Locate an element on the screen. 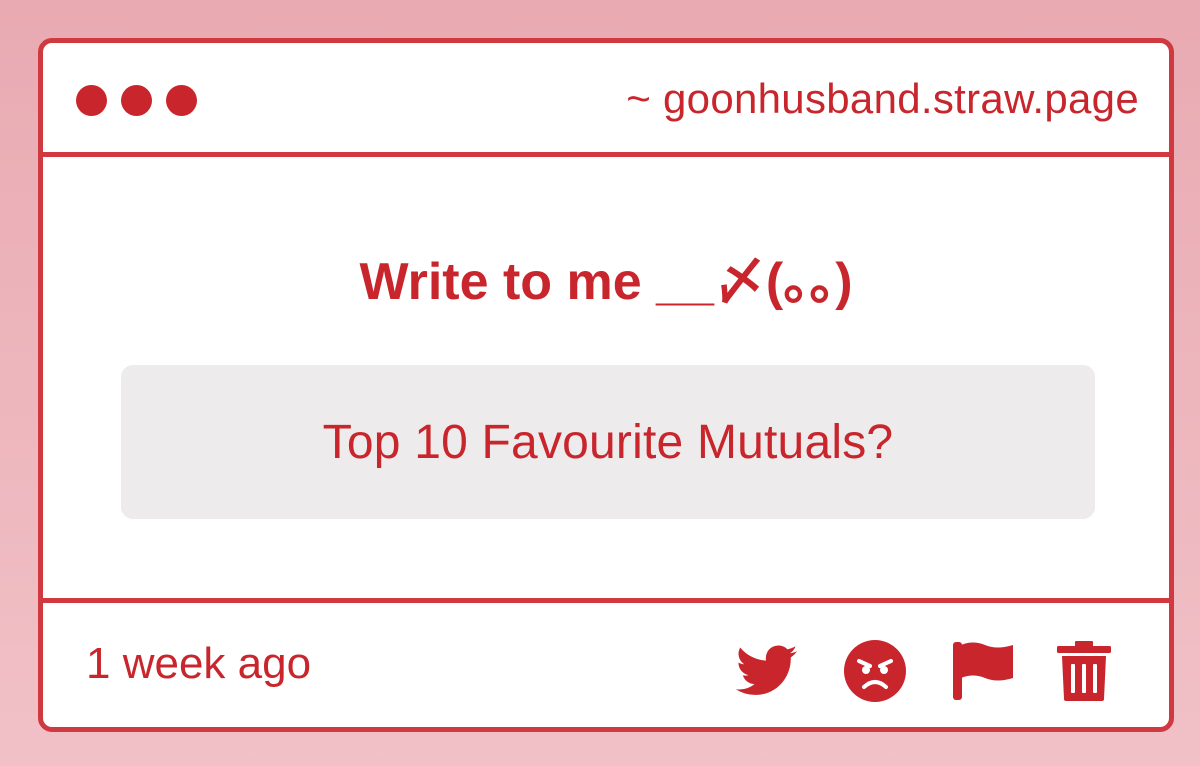 The height and width of the screenshot is (766, 1200). report-button is located at coordinates (983, 671).